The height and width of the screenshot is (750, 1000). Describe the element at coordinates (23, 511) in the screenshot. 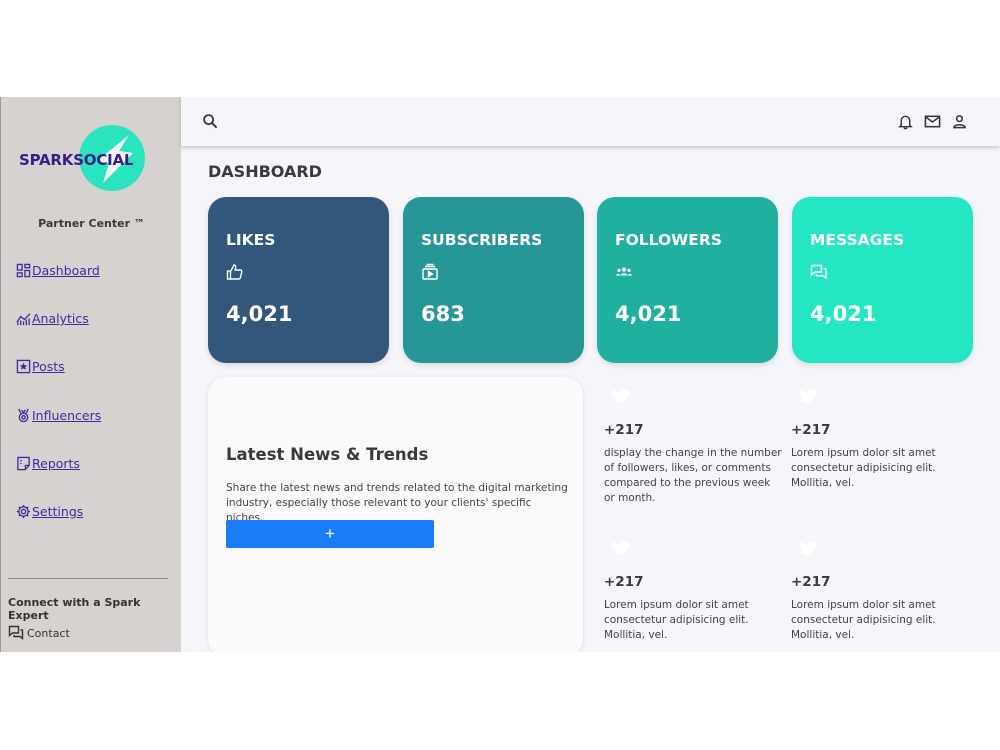

I see `settings-icon` at that location.